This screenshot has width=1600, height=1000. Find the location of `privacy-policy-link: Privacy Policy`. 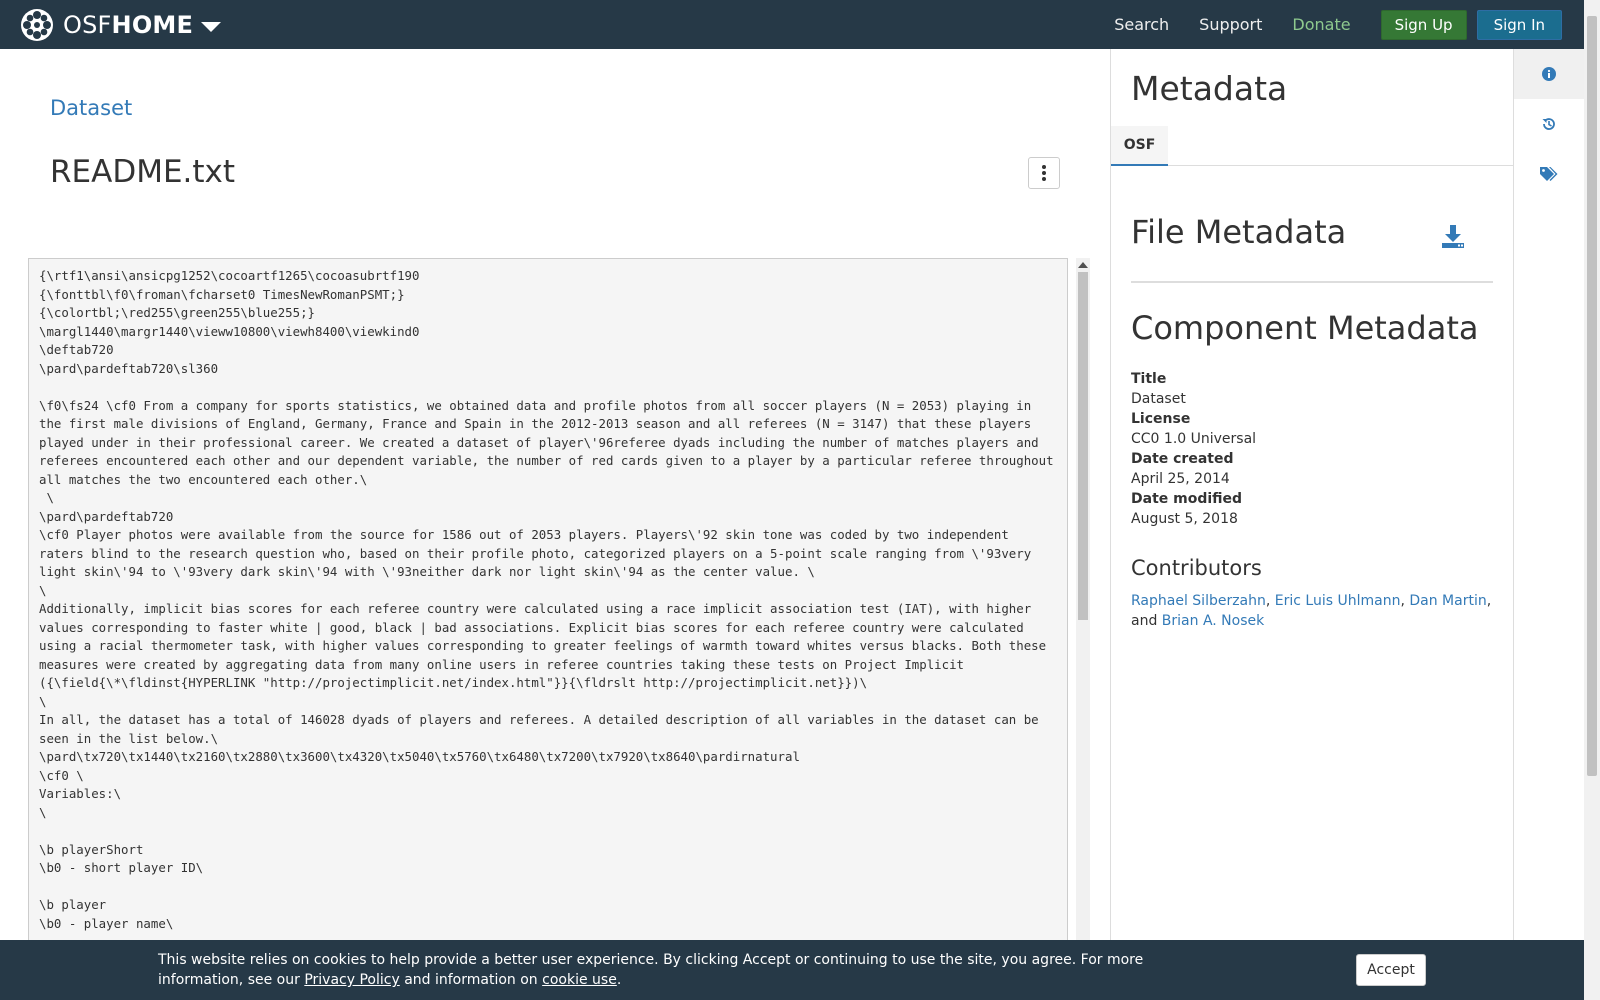

privacy-policy-link: Privacy Policy is located at coordinates (351, 980).